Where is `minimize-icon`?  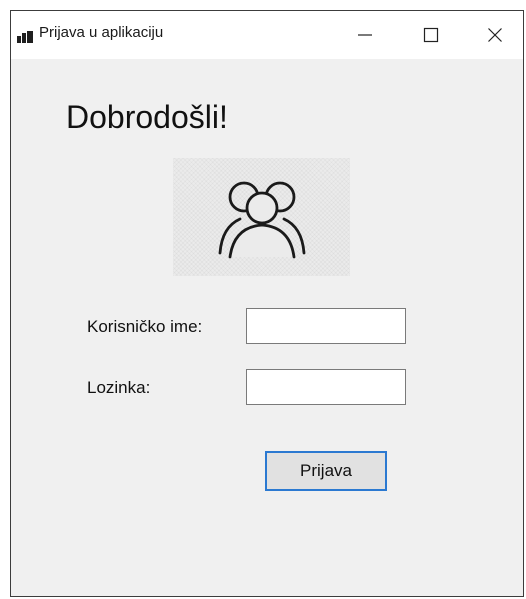 minimize-icon is located at coordinates (365, 35).